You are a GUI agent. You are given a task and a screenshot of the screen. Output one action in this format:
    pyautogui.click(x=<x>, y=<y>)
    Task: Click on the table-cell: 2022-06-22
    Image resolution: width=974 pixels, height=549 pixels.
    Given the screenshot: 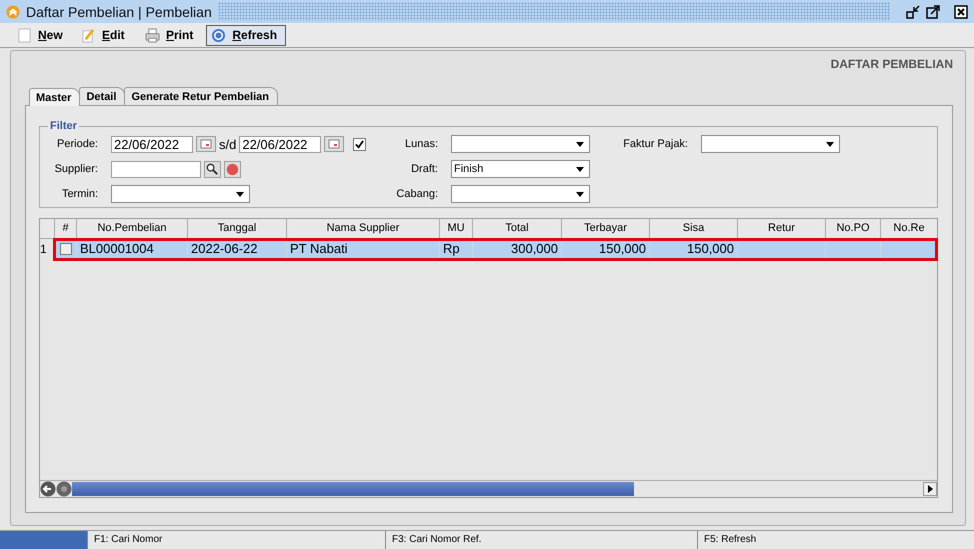 What is the action you would take?
    pyautogui.click(x=224, y=248)
    